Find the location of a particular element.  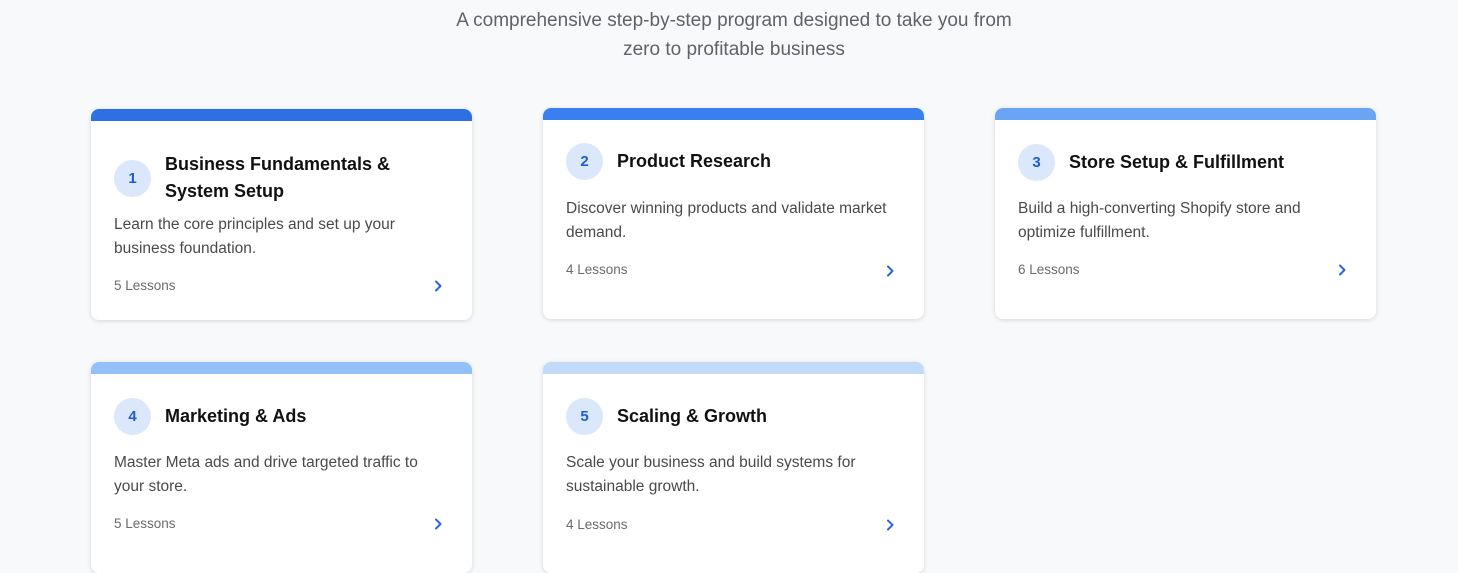

module-number-badge: 5 is located at coordinates (584, 416).